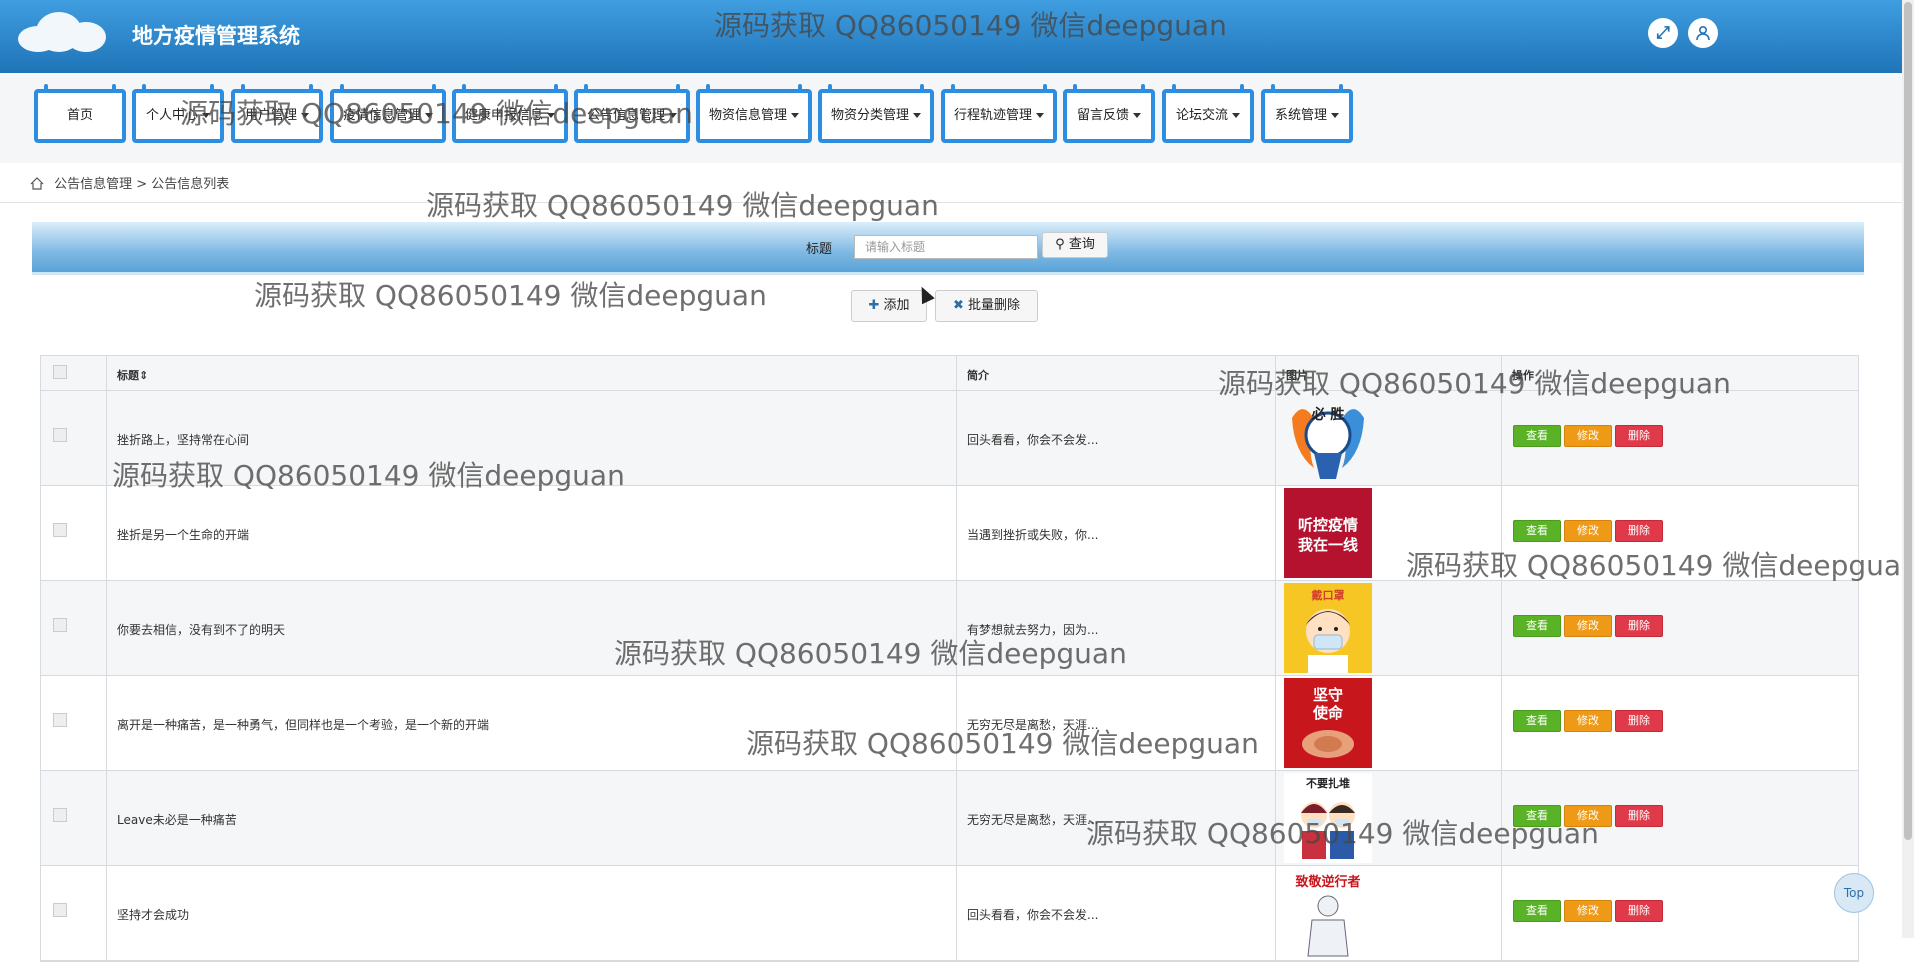 The width and height of the screenshot is (1914, 962). I want to click on table-row: Leave未必是一种痛苦 无穷无尽是离愁，天涯... 不要扎堆 查看 修改 删除, so click(949, 818).